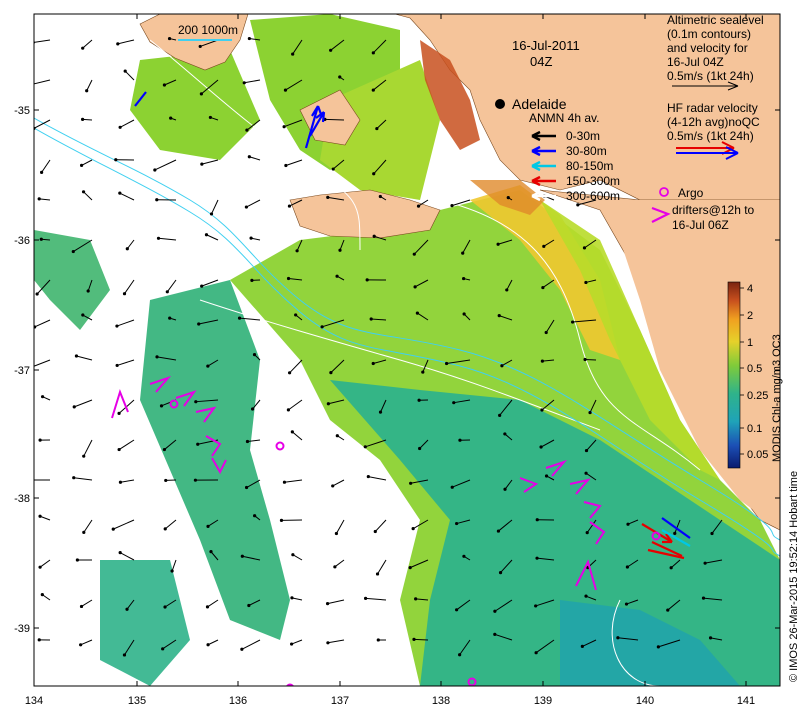  I want to click on argo-legend-line-3: 16-Jul 06Z, so click(700, 225).